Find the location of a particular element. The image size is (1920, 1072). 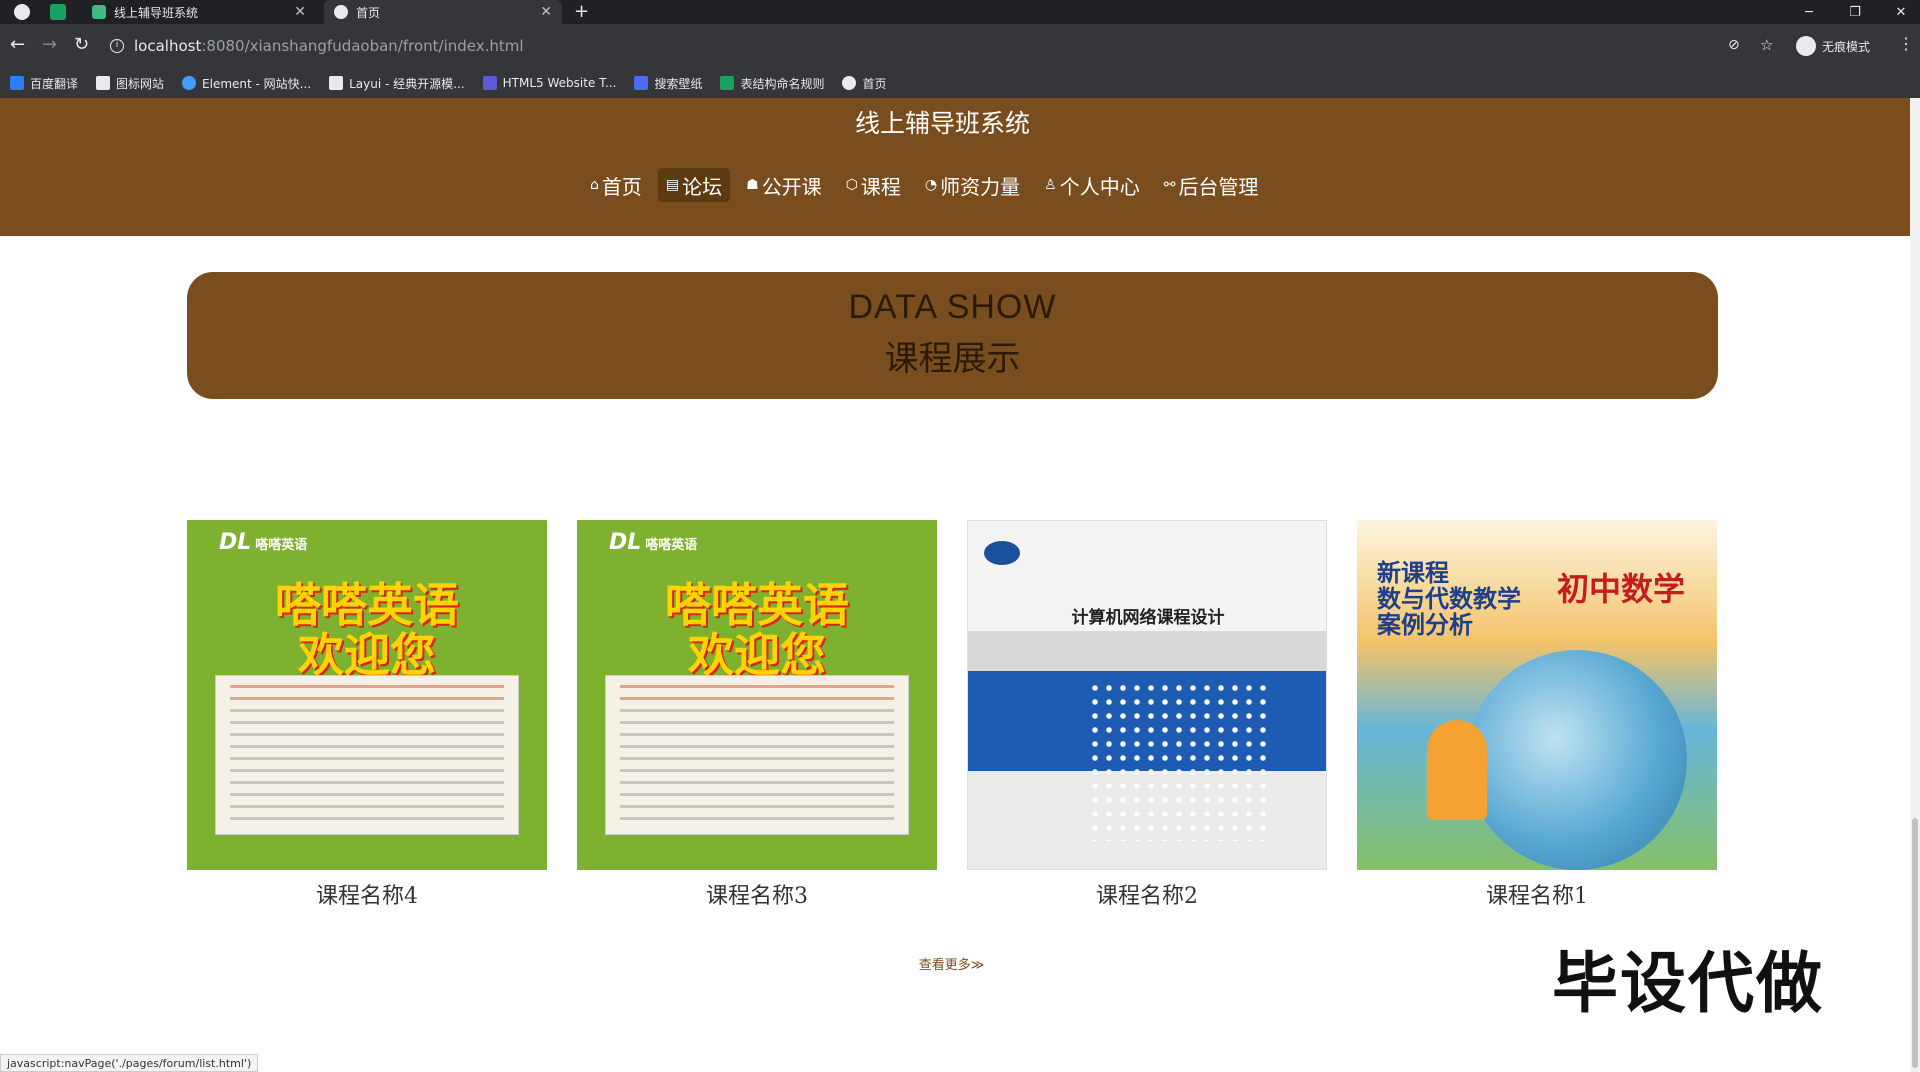

nav-label: 首页 is located at coordinates (621, 186).